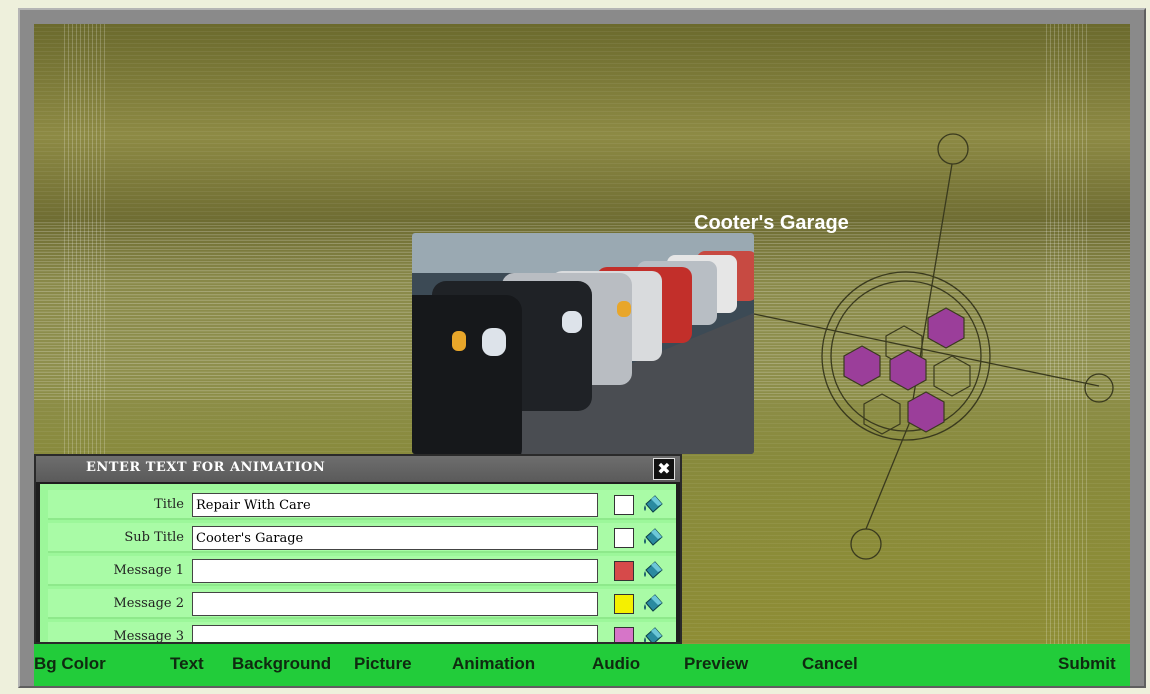  I want to click on text-button: Text, so click(187, 664).